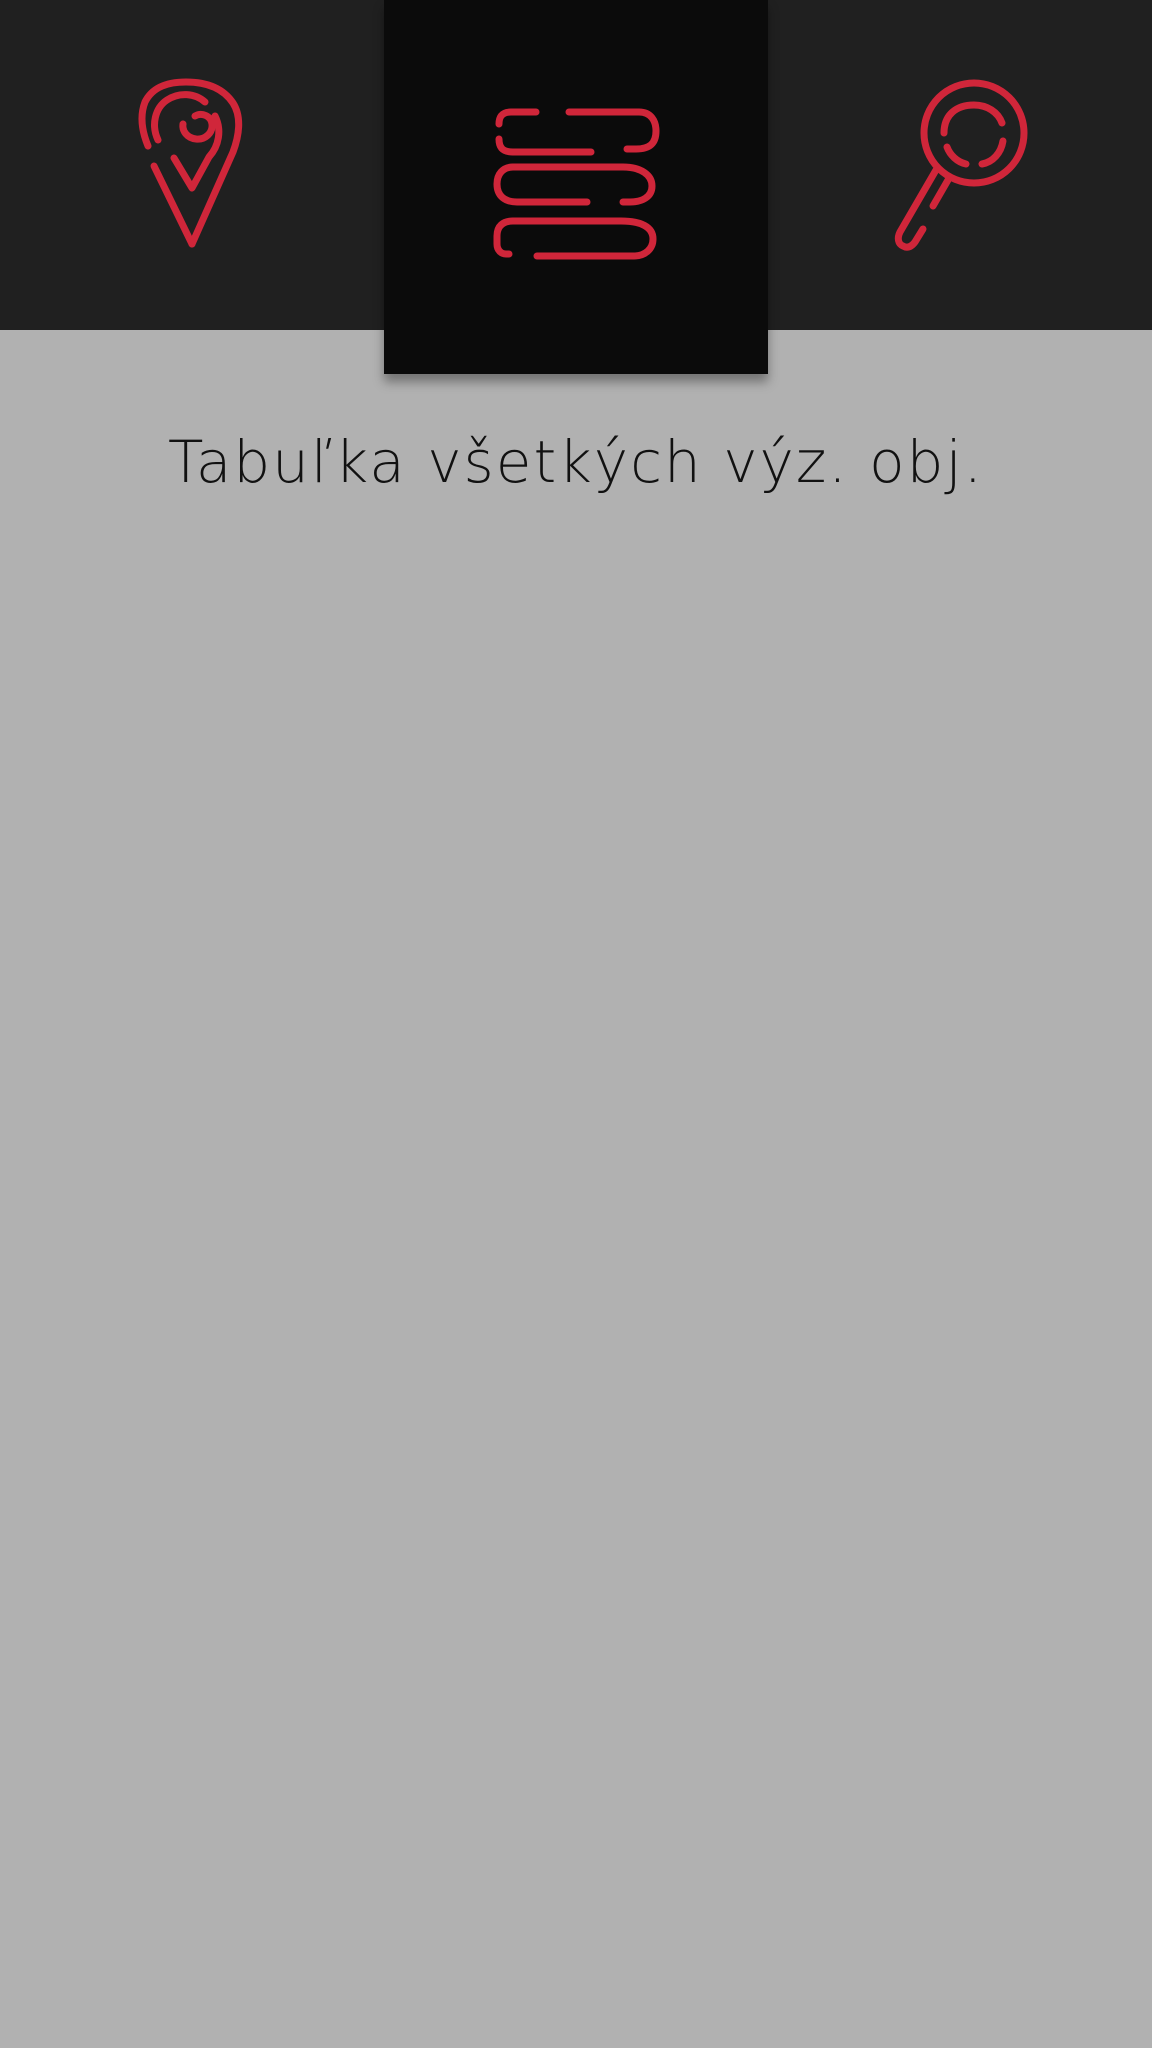  I want to click on tab-list, so click(576, 187).